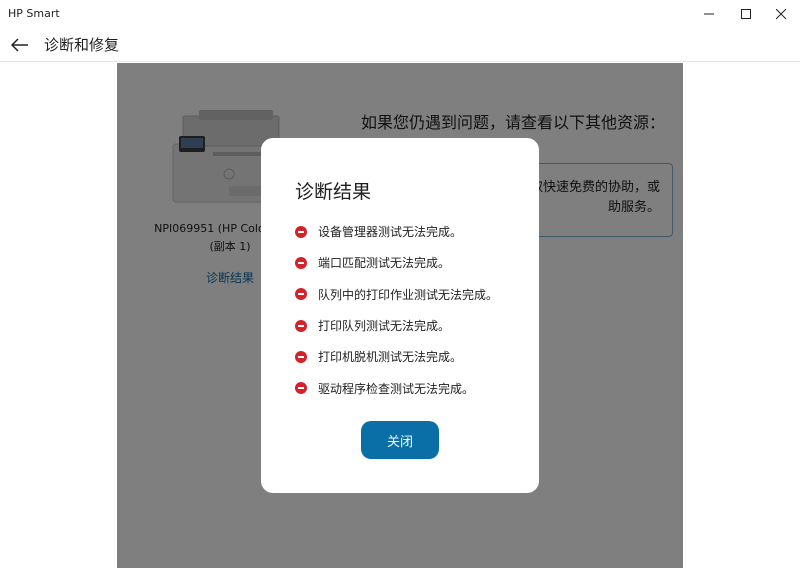 The width and height of the screenshot is (800, 568). Describe the element at coordinates (82, 45) in the screenshot. I see `page-title: 诊断和修复` at that location.